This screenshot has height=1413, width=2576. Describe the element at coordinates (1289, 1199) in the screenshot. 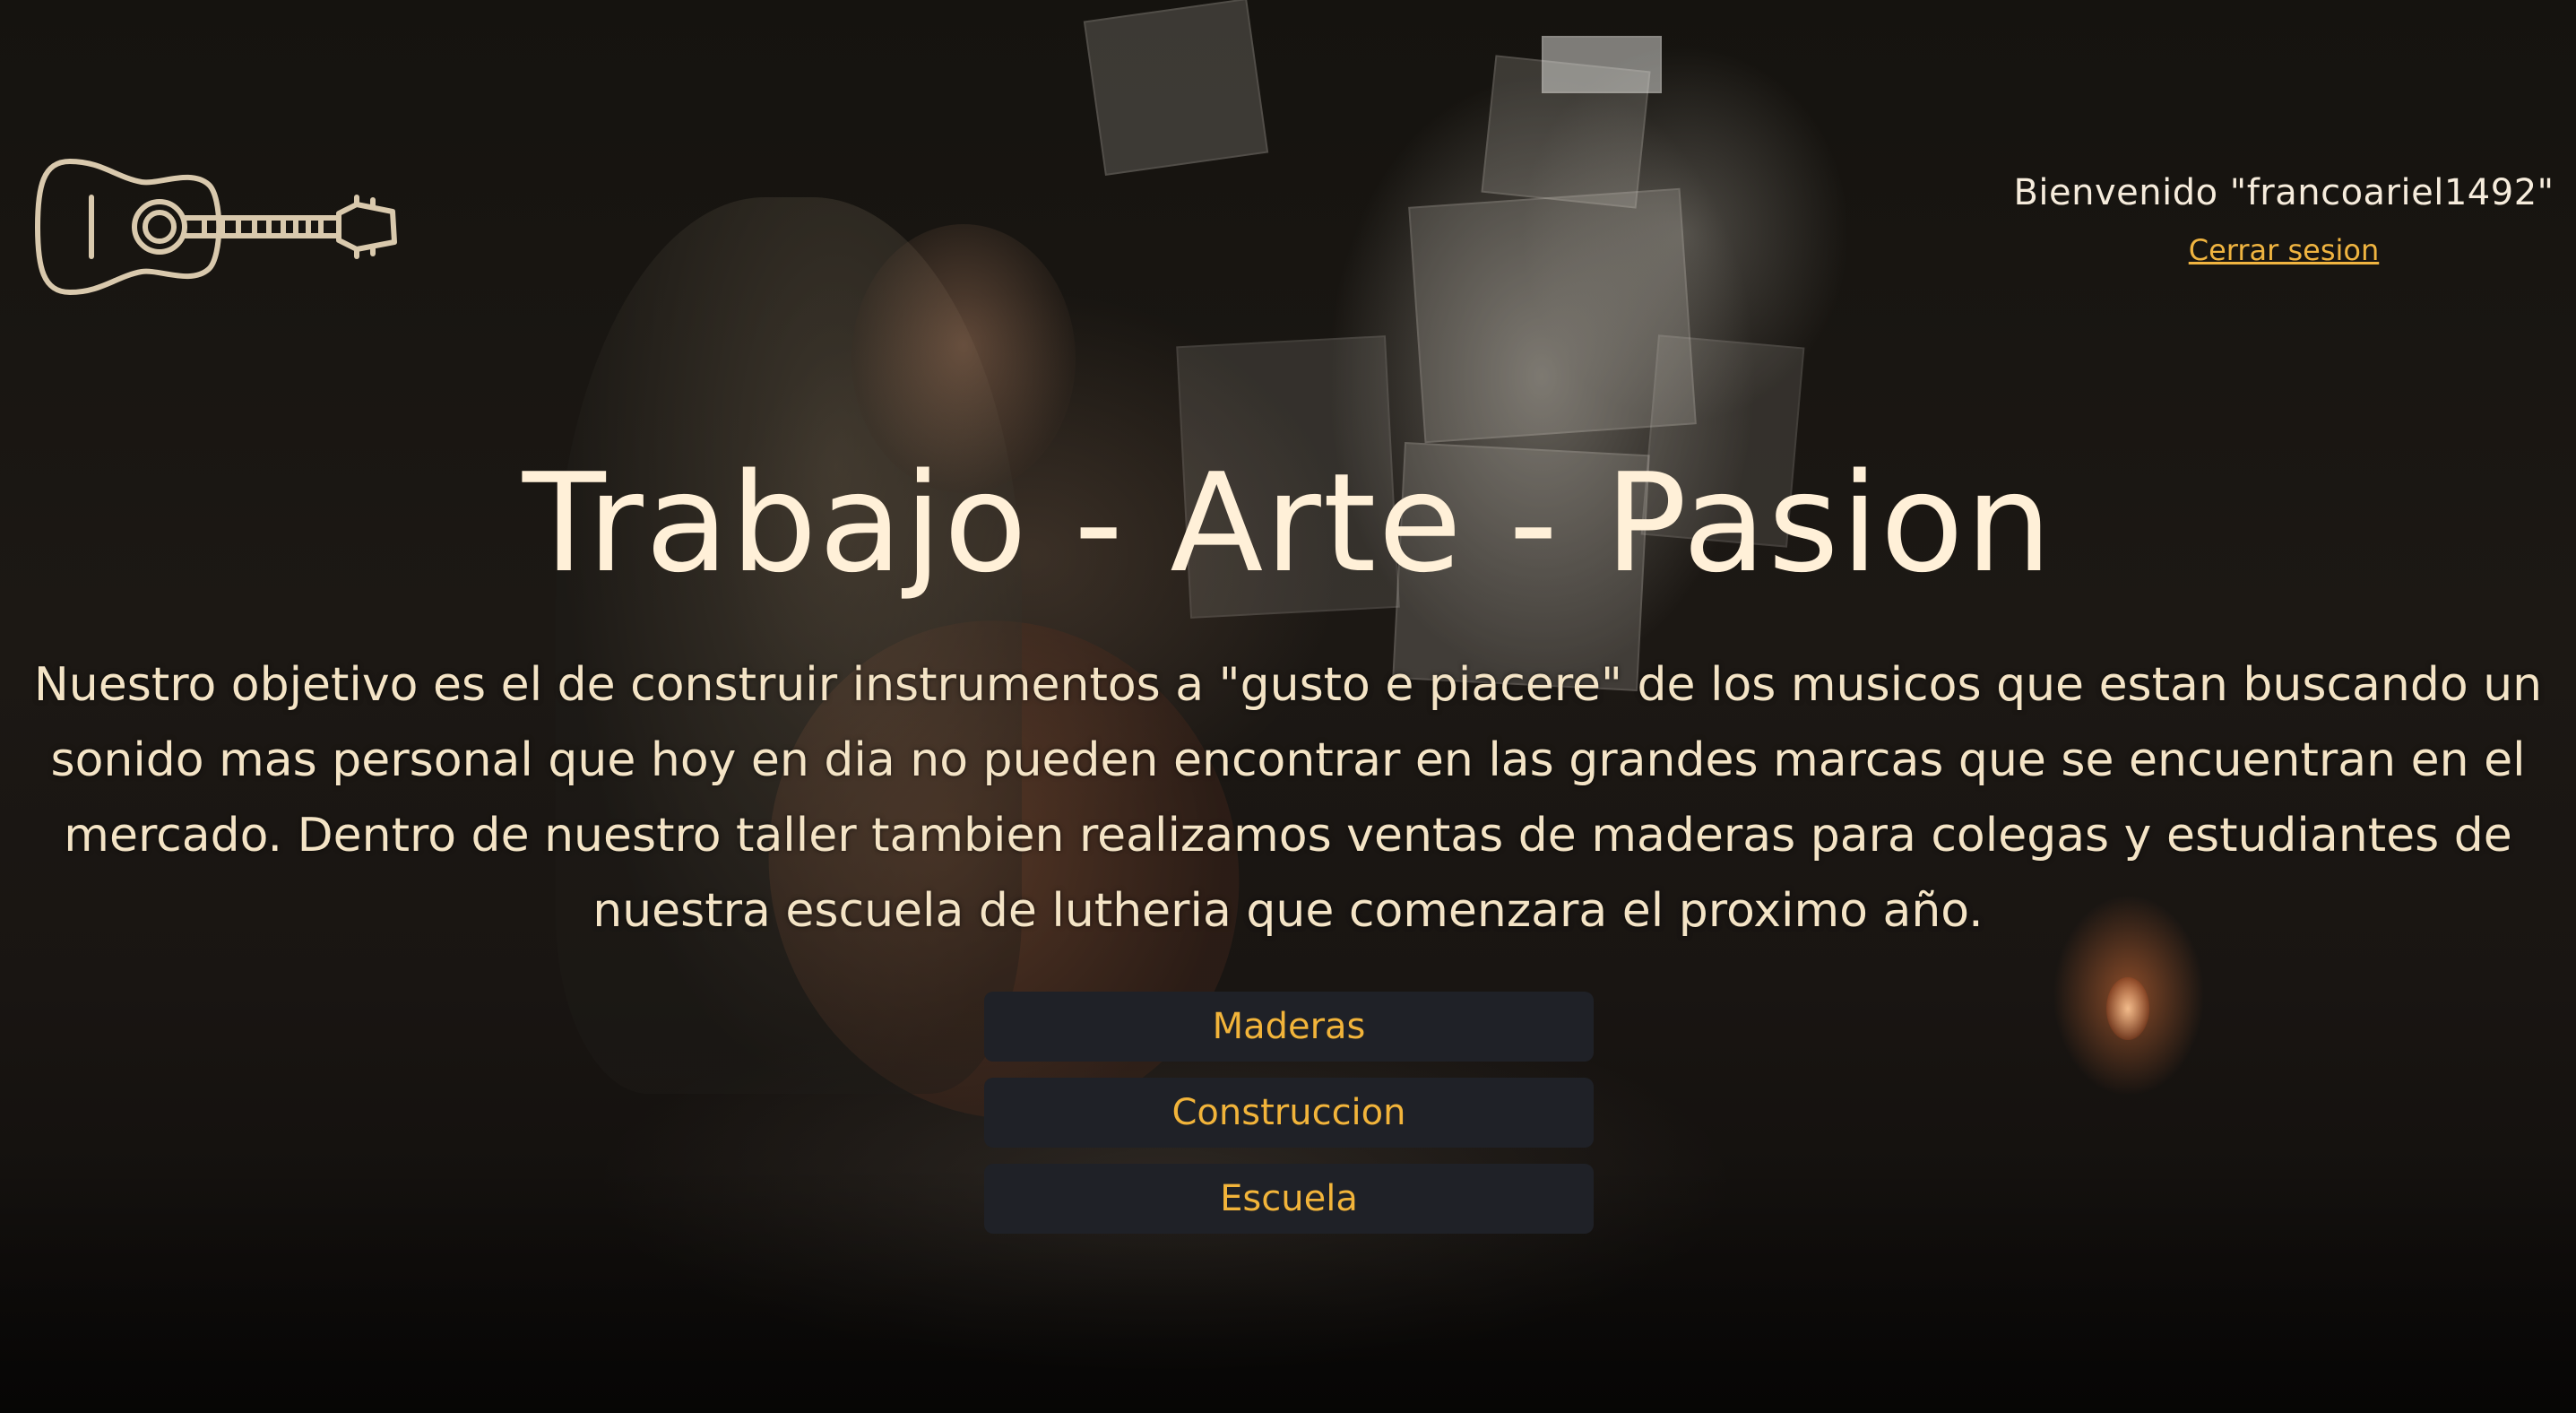

I see `escuela-button: Escuela` at that location.